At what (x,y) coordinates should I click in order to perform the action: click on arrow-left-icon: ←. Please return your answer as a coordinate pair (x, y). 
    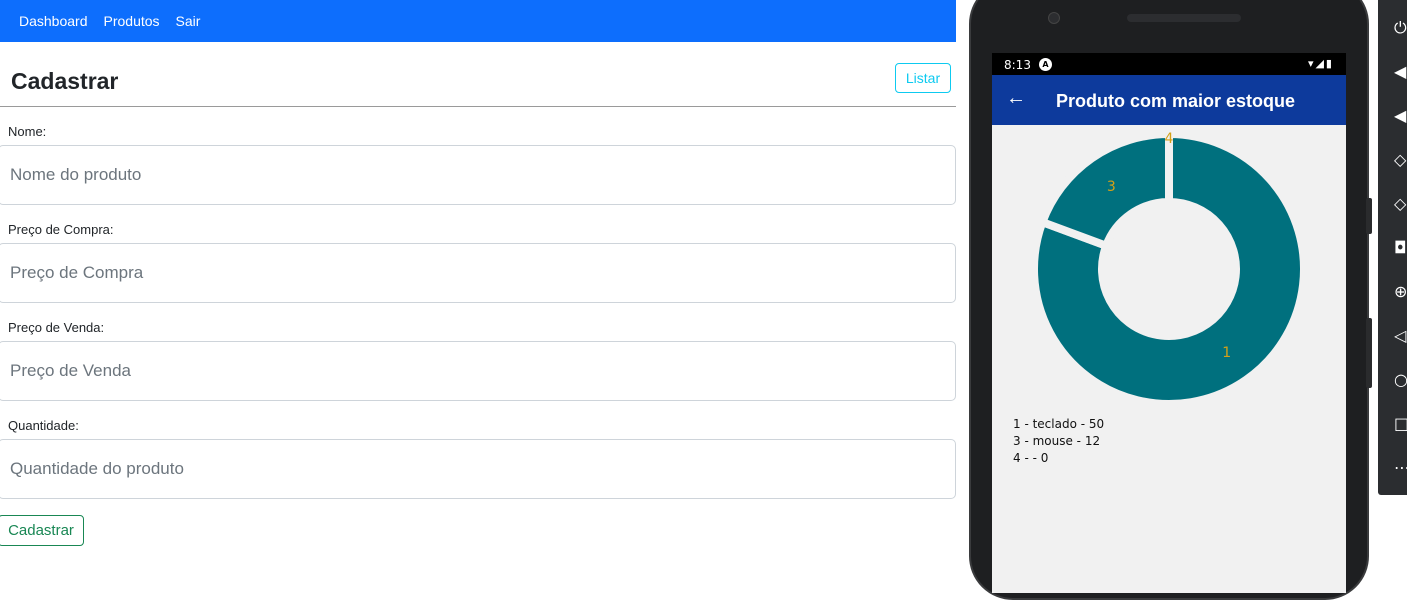
    Looking at the image, I should click on (1016, 98).